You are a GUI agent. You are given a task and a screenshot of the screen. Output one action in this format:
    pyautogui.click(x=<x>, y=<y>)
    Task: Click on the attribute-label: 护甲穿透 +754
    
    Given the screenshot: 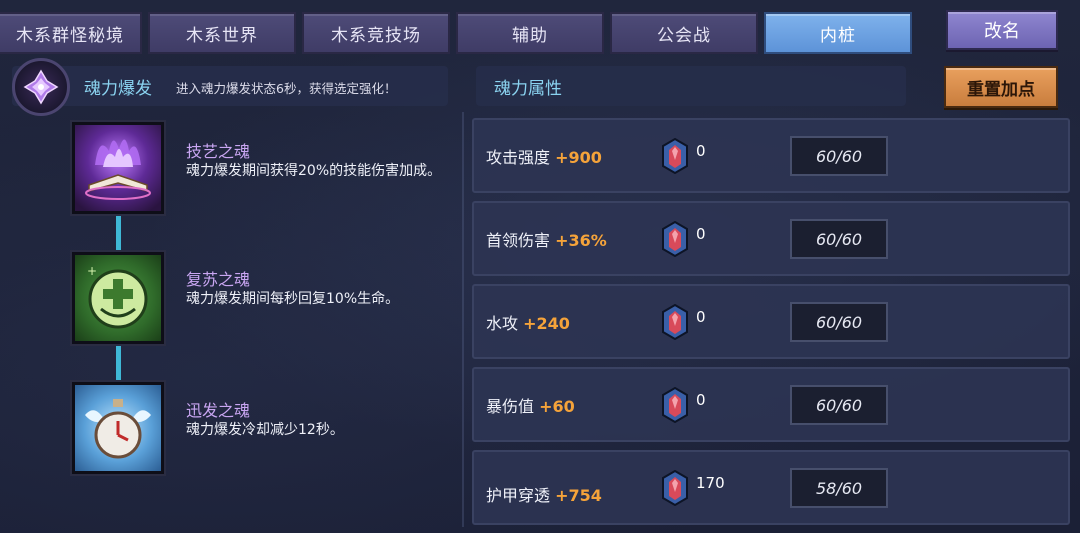 What is the action you would take?
    pyautogui.click(x=544, y=495)
    